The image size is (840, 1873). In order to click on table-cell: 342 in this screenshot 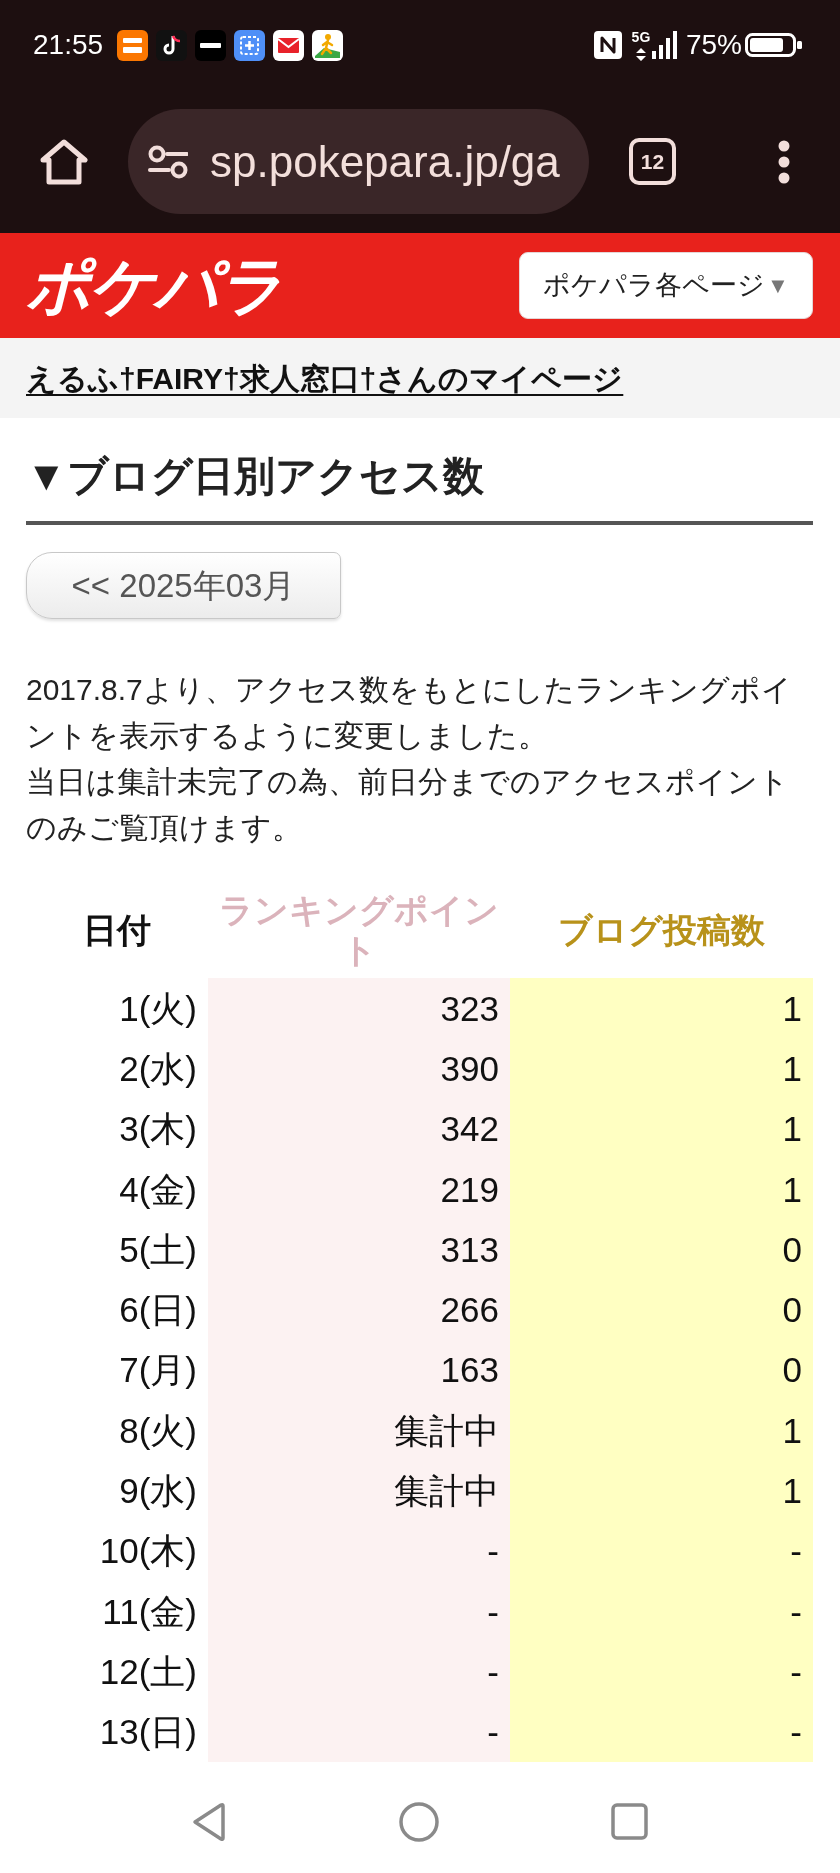, I will do `click(359, 1128)`.